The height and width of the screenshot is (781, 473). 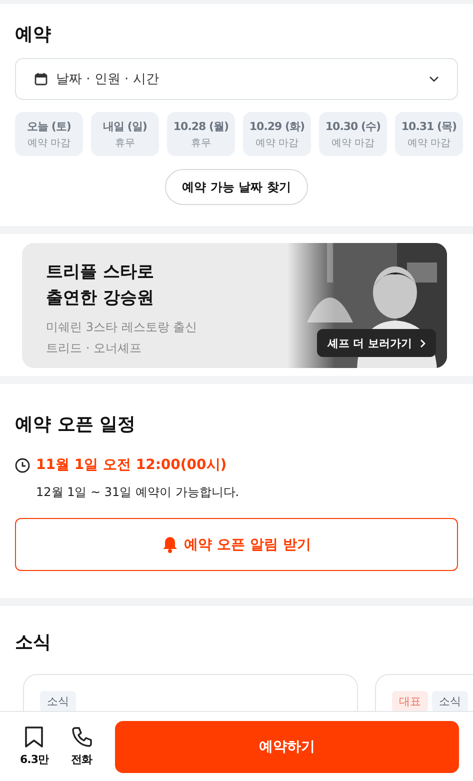 I want to click on date-chip: 내일 (일) 휴무, so click(x=125, y=134).